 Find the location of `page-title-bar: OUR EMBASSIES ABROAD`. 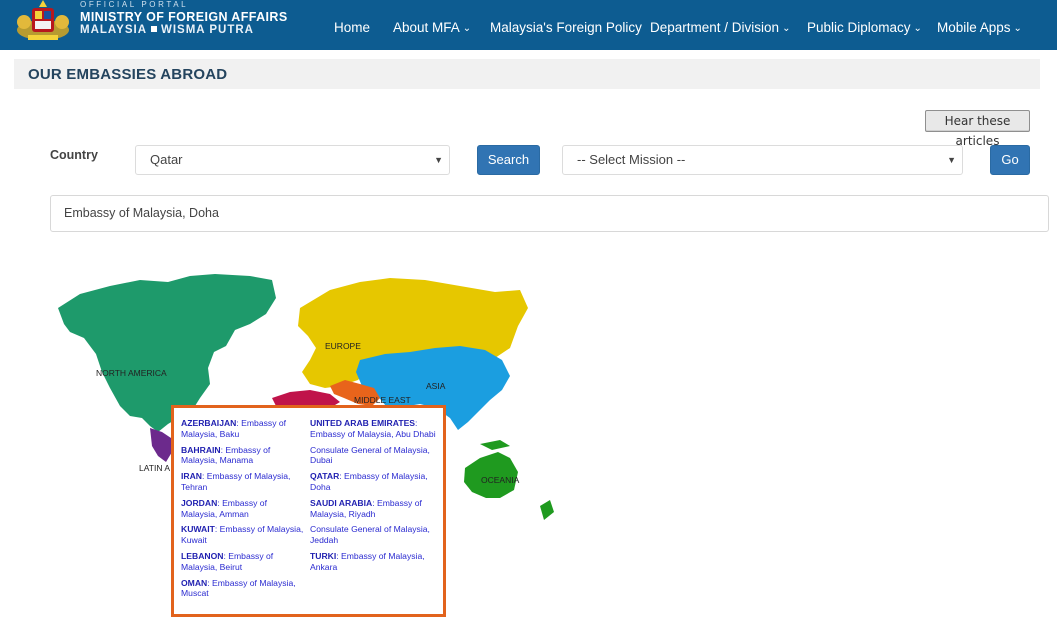

page-title-bar: OUR EMBASSIES ABROAD is located at coordinates (527, 74).